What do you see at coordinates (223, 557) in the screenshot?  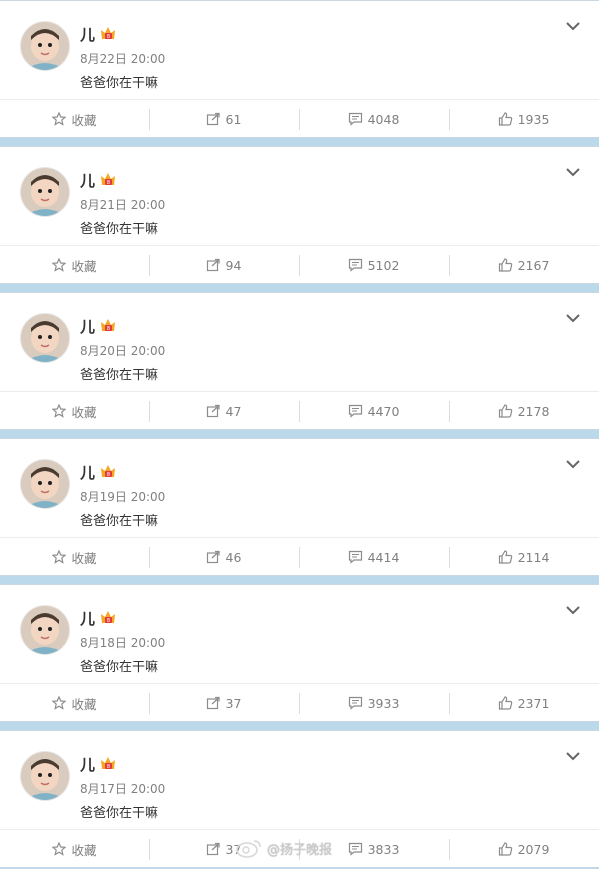 I see `repost-button: 46` at bounding box center [223, 557].